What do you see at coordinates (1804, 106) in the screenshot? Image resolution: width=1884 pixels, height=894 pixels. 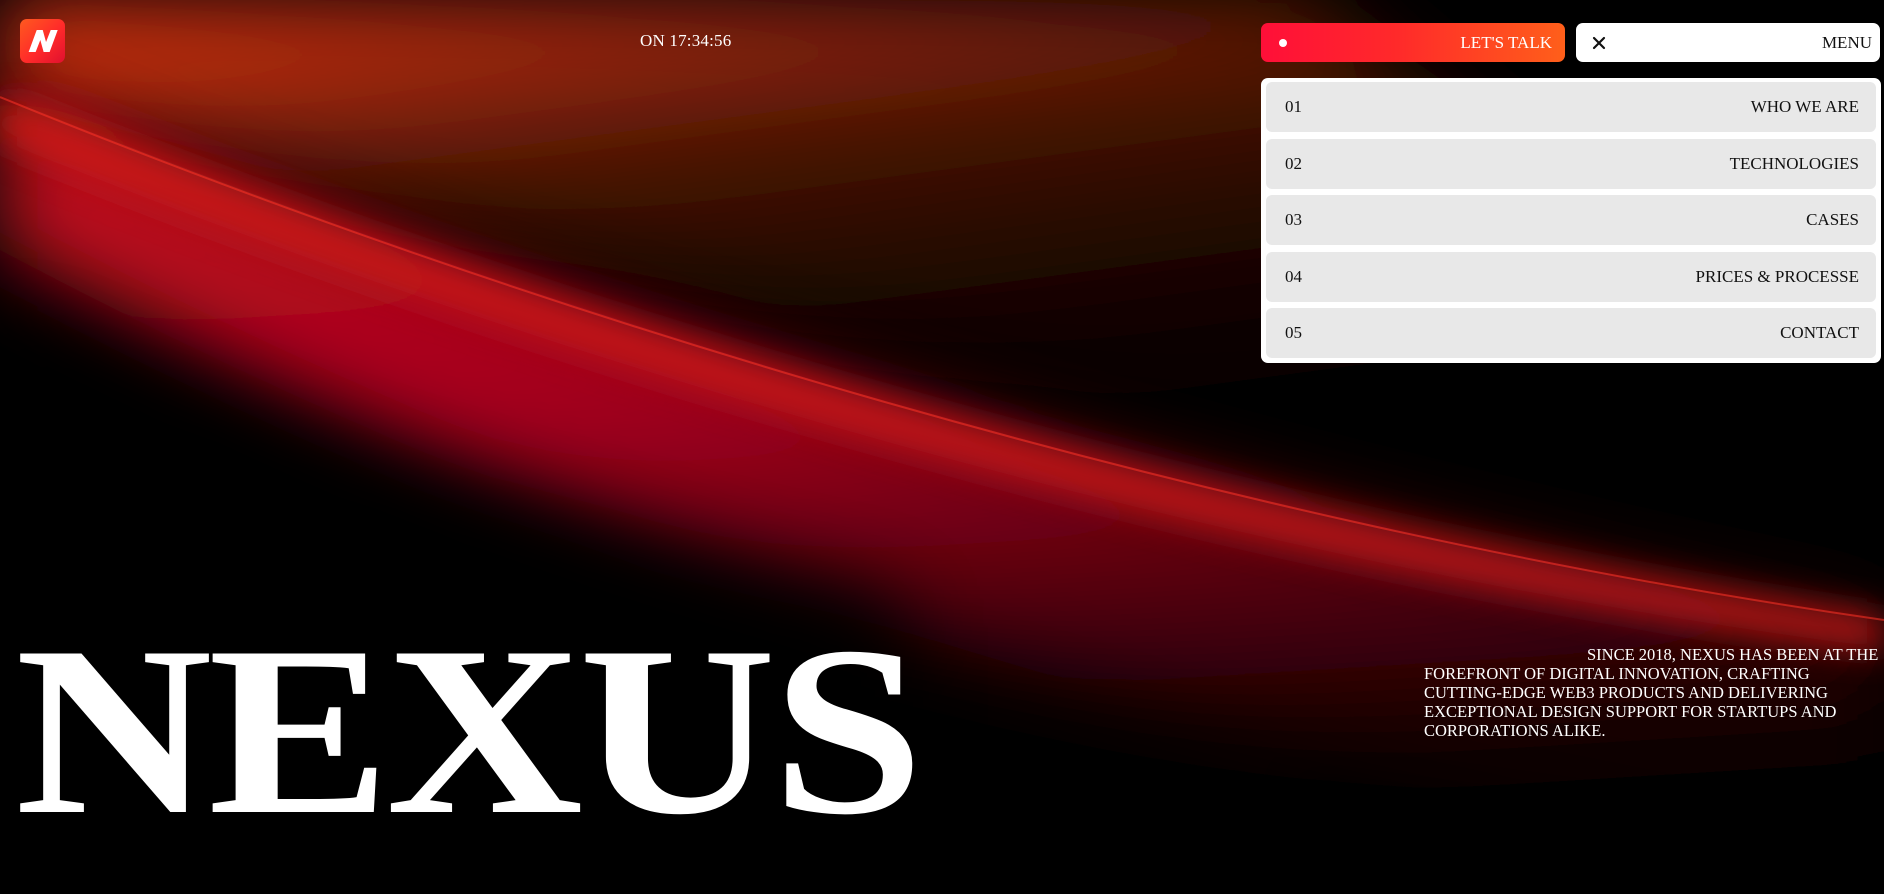 I see `menu-item-label: WHO WE ARE` at bounding box center [1804, 106].